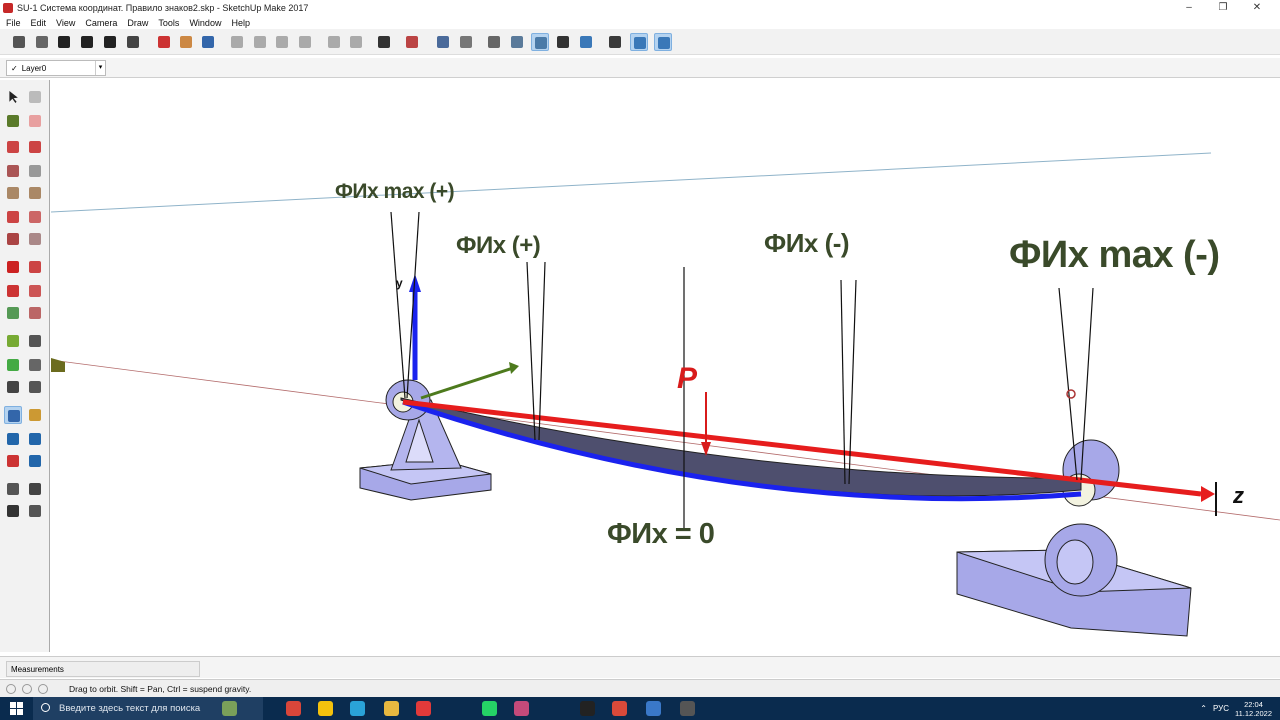 This screenshot has width=1280, height=720. What do you see at coordinates (133, 42) in the screenshot?
I see `iso-view-icon` at bounding box center [133, 42].